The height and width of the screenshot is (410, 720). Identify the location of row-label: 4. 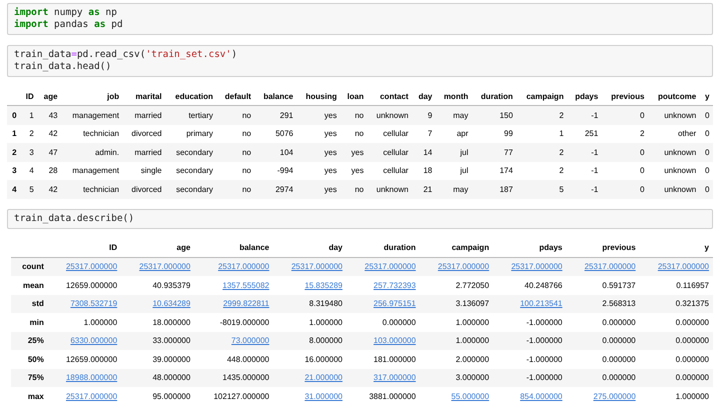
(14, 189).